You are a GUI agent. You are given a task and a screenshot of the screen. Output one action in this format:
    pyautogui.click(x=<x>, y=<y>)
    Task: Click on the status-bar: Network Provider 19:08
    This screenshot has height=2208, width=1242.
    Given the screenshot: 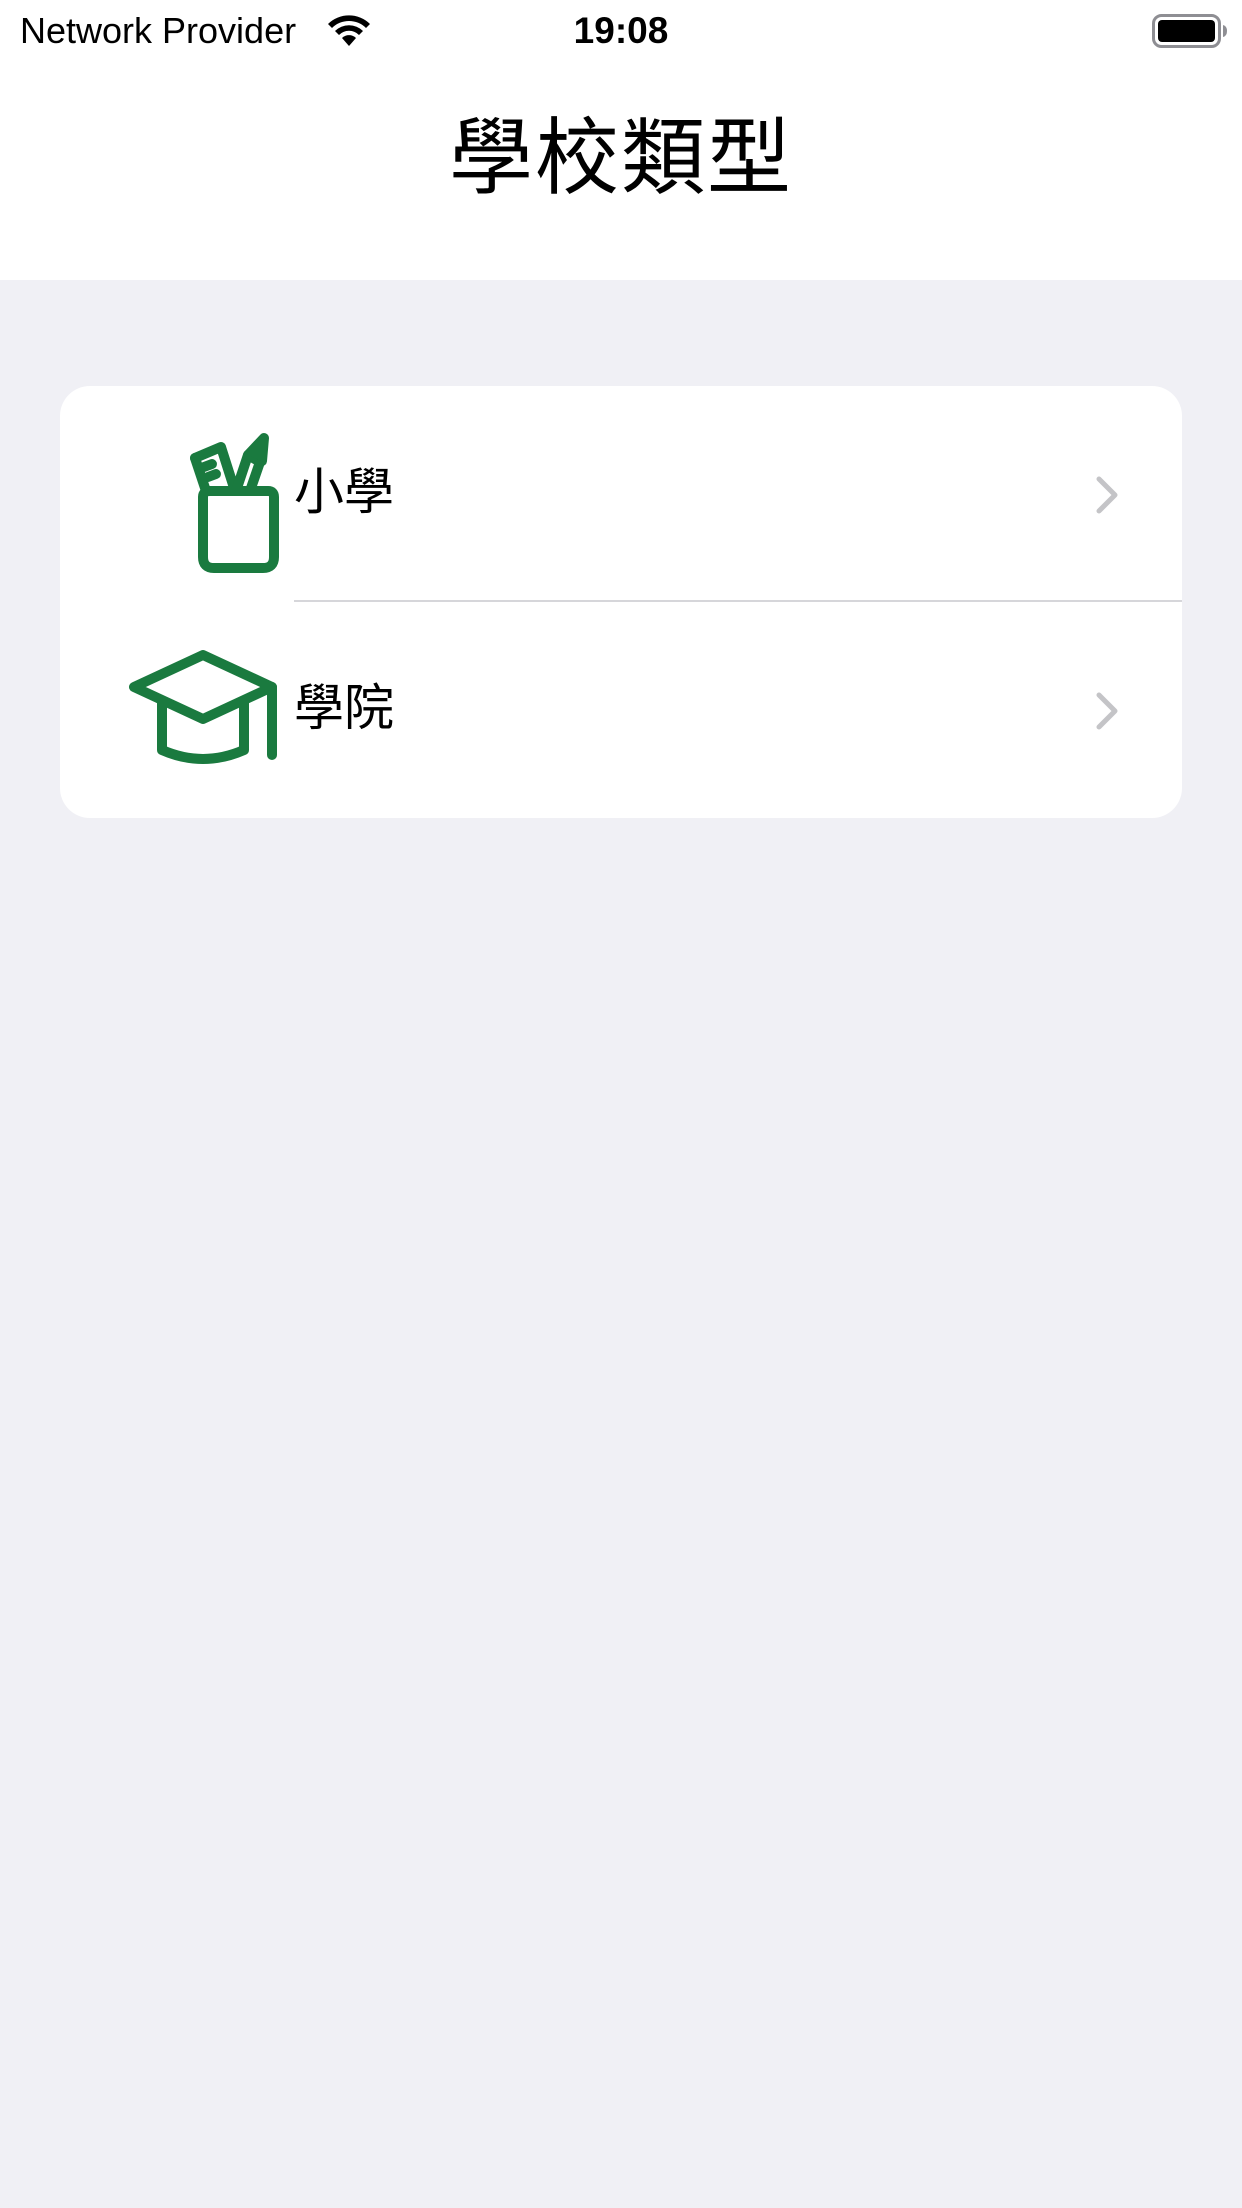 What is the action you would take?
    pyautogui.click(x=621, y=31)
    